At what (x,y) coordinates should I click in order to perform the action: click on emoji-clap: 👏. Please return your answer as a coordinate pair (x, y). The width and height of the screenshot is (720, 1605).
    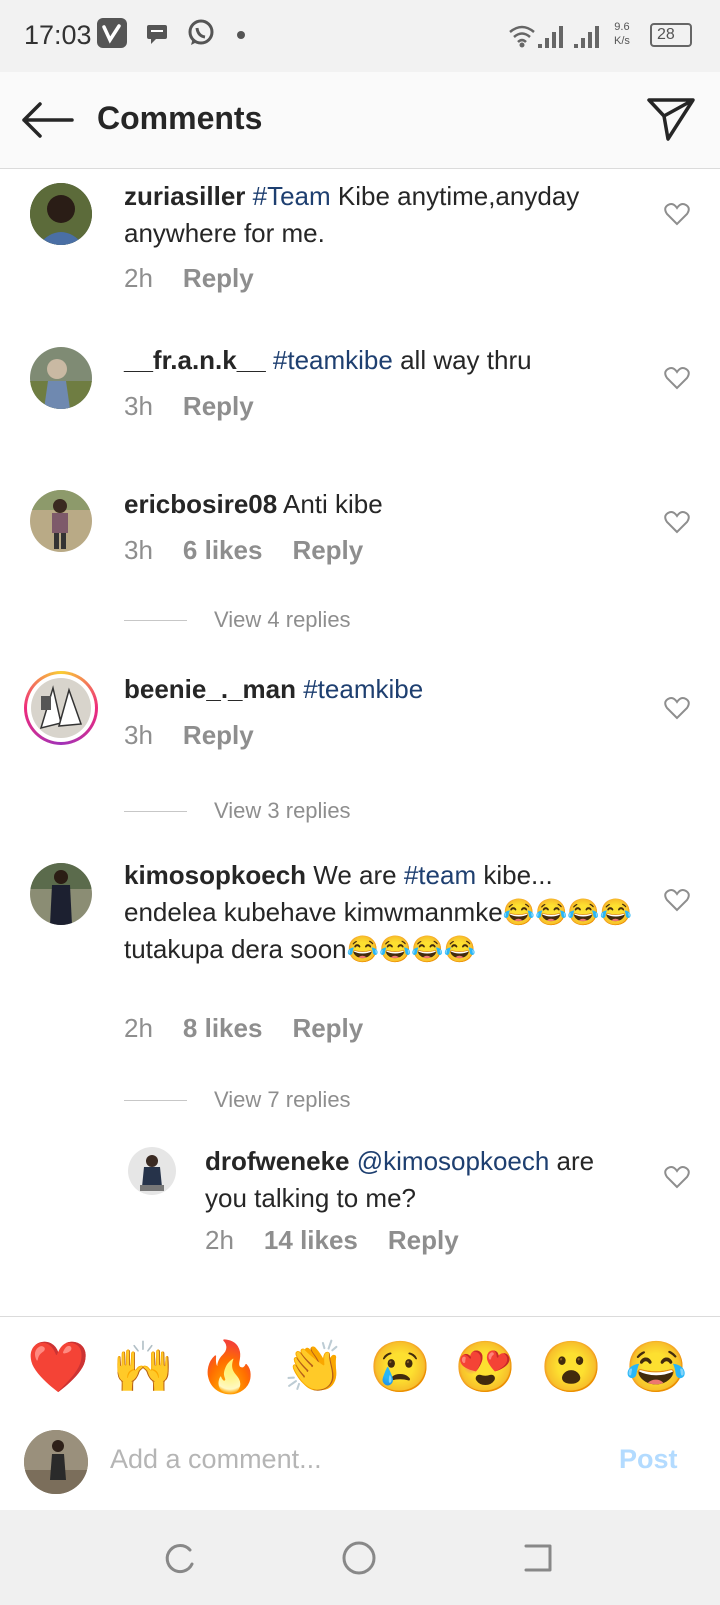
    Looking at the image, I should click on (314, 1367).